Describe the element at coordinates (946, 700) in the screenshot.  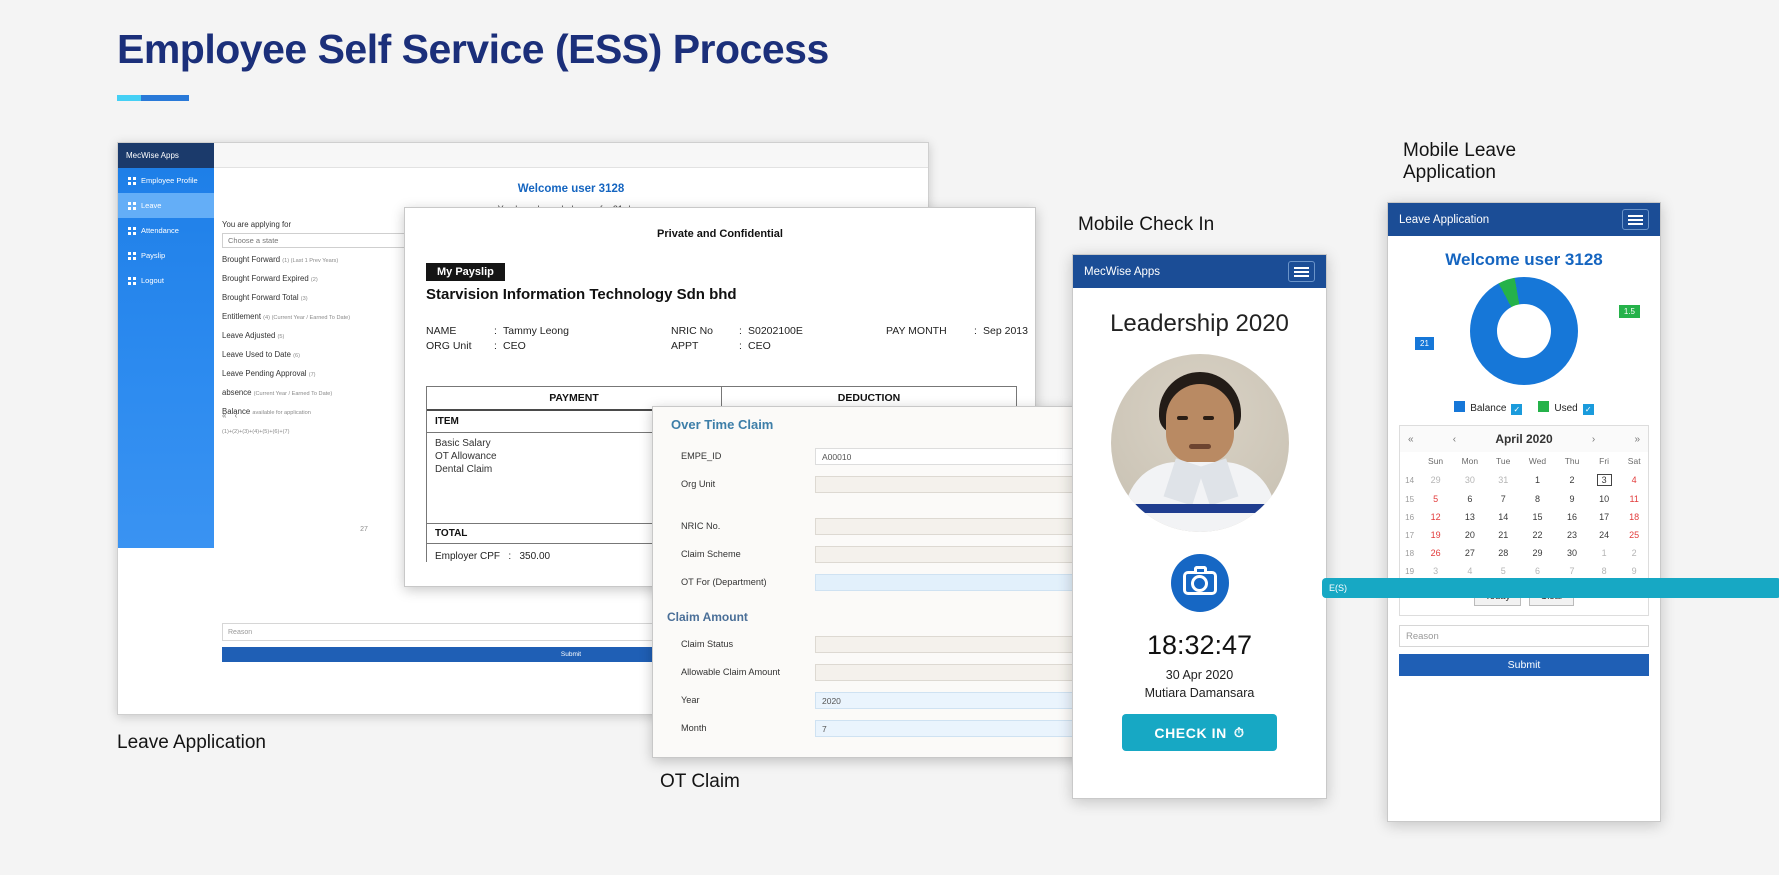
I see `year-input: 2020` at that location.